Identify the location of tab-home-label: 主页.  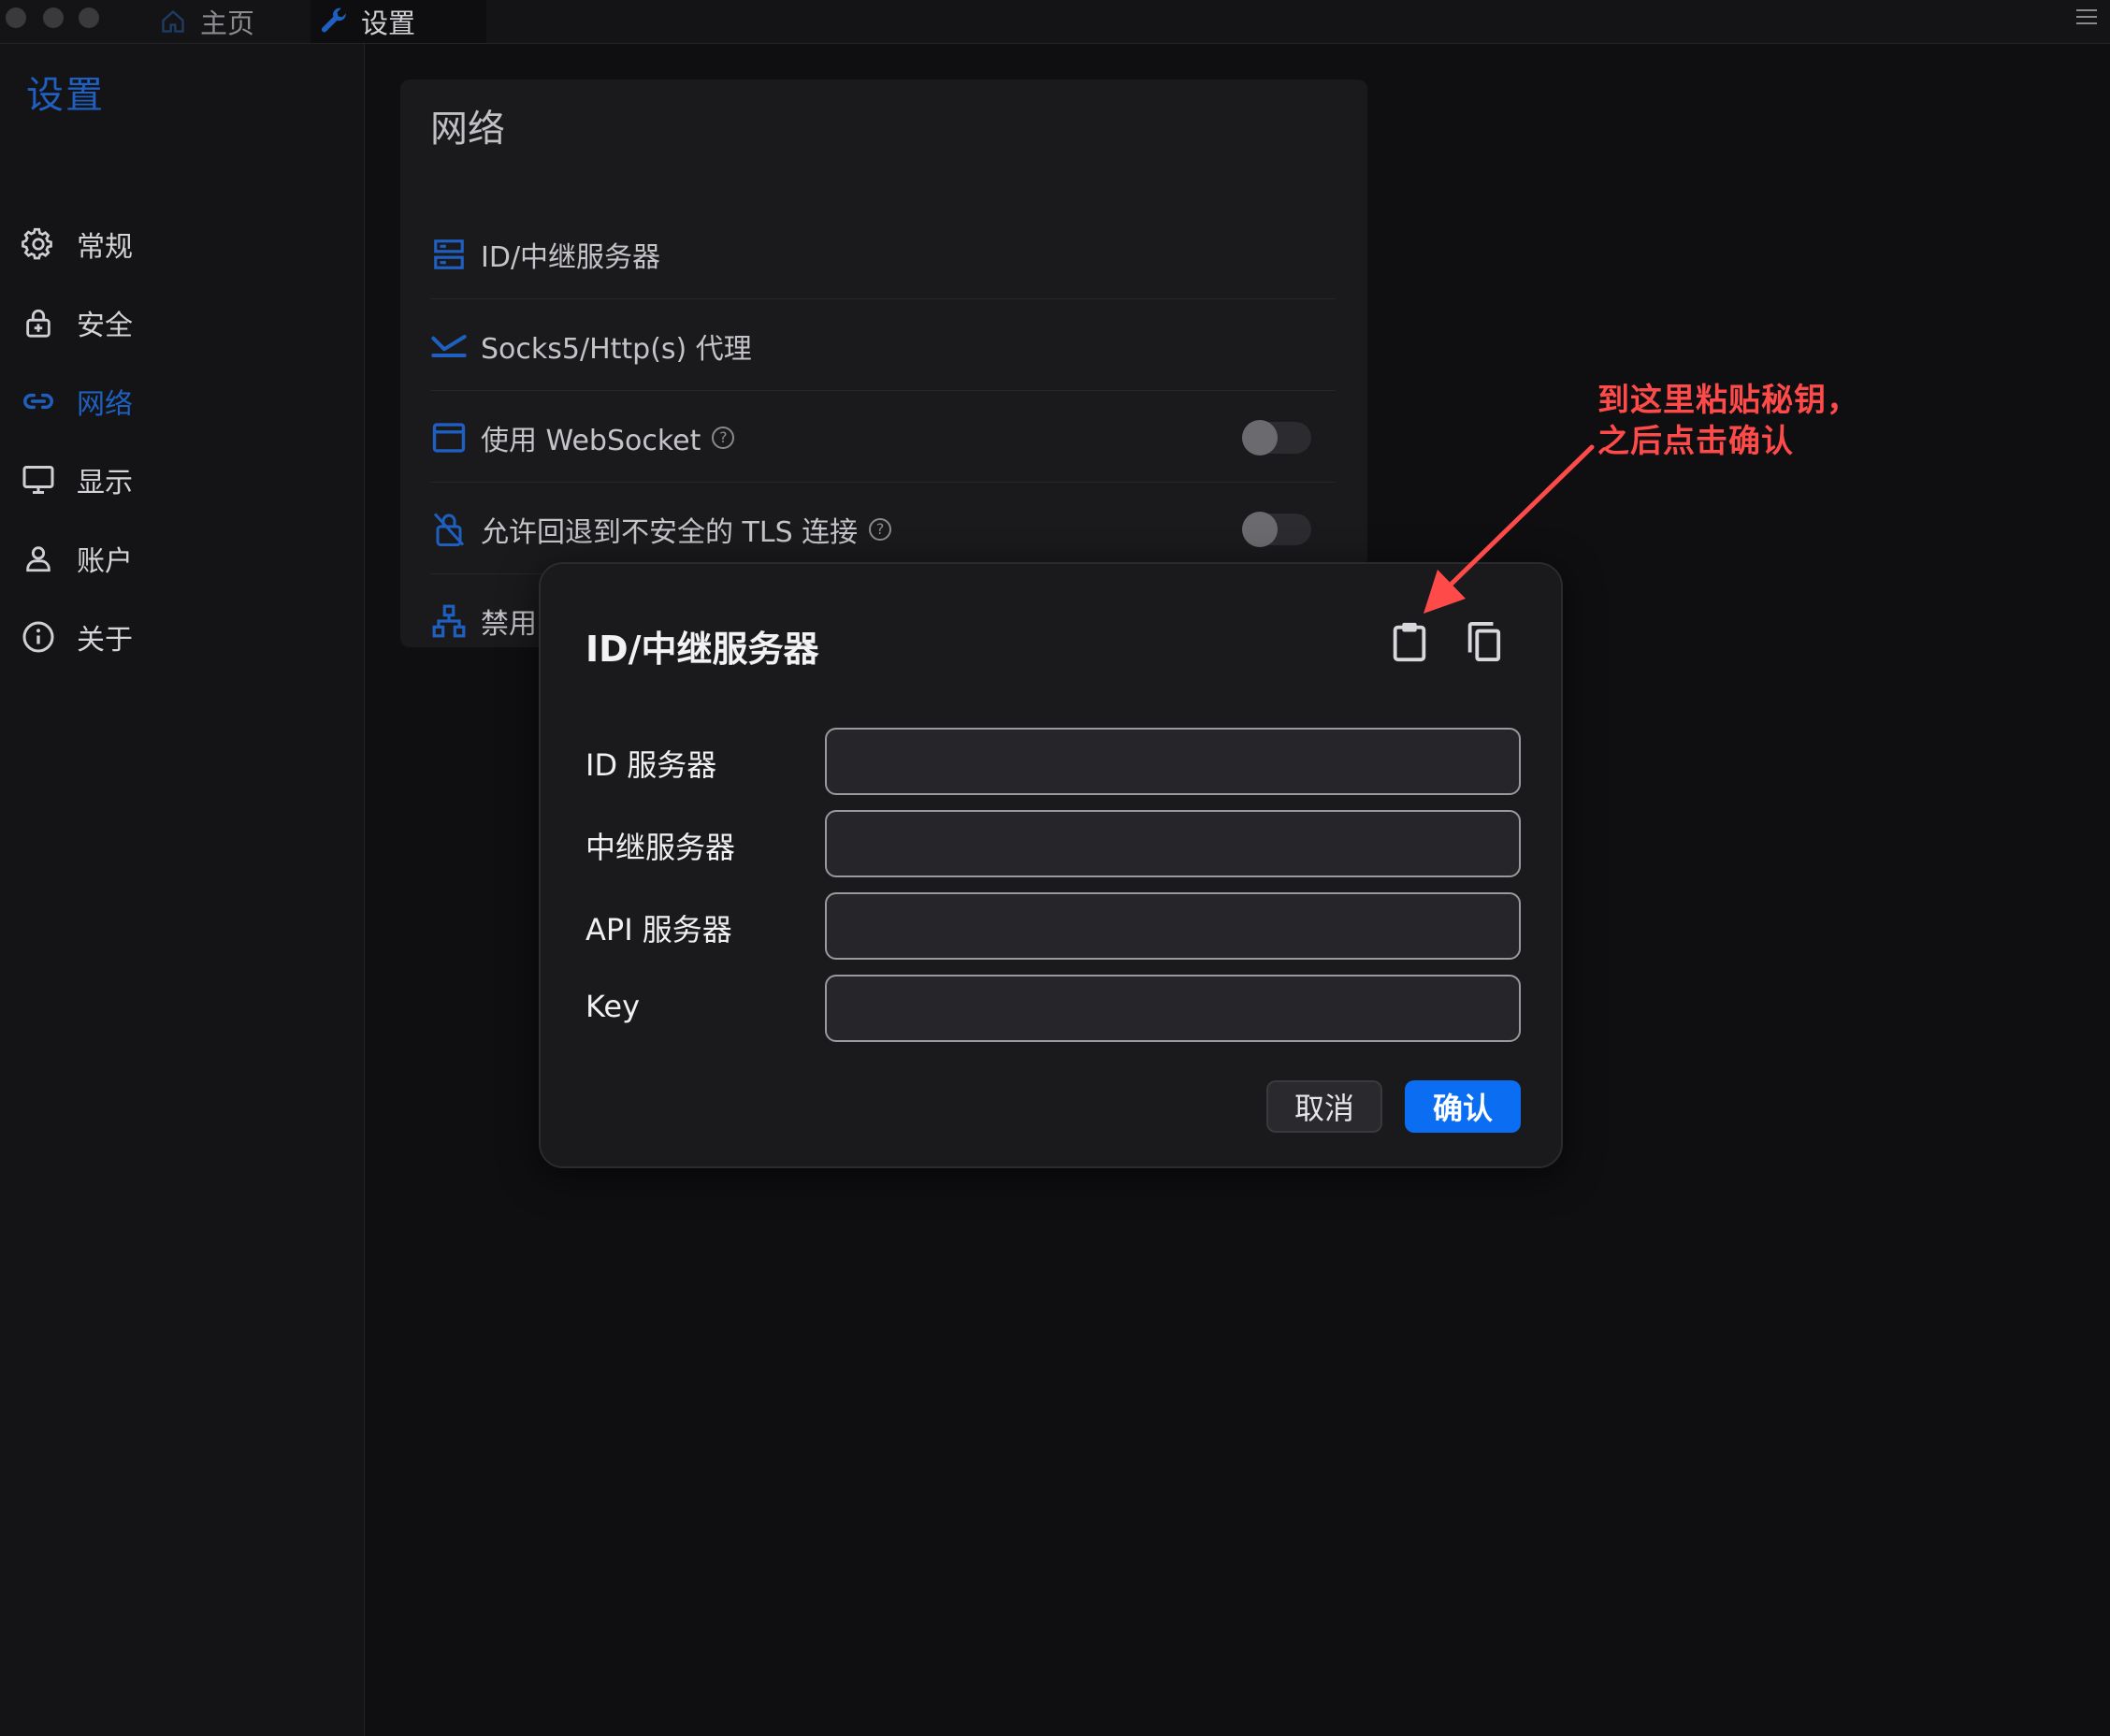
(227, 23).